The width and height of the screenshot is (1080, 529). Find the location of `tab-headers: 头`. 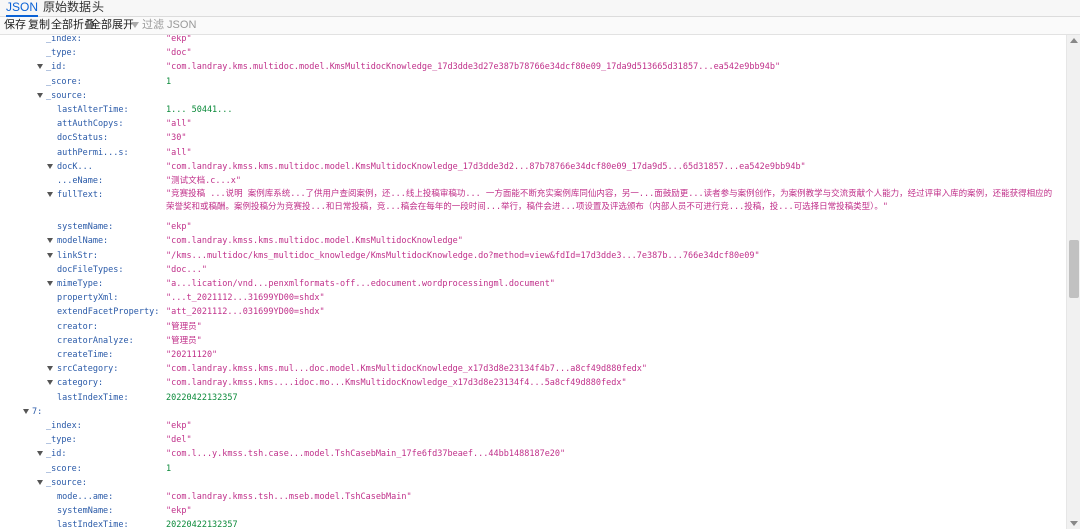

tab-headers: 头 is located at coordinates (98, 7).